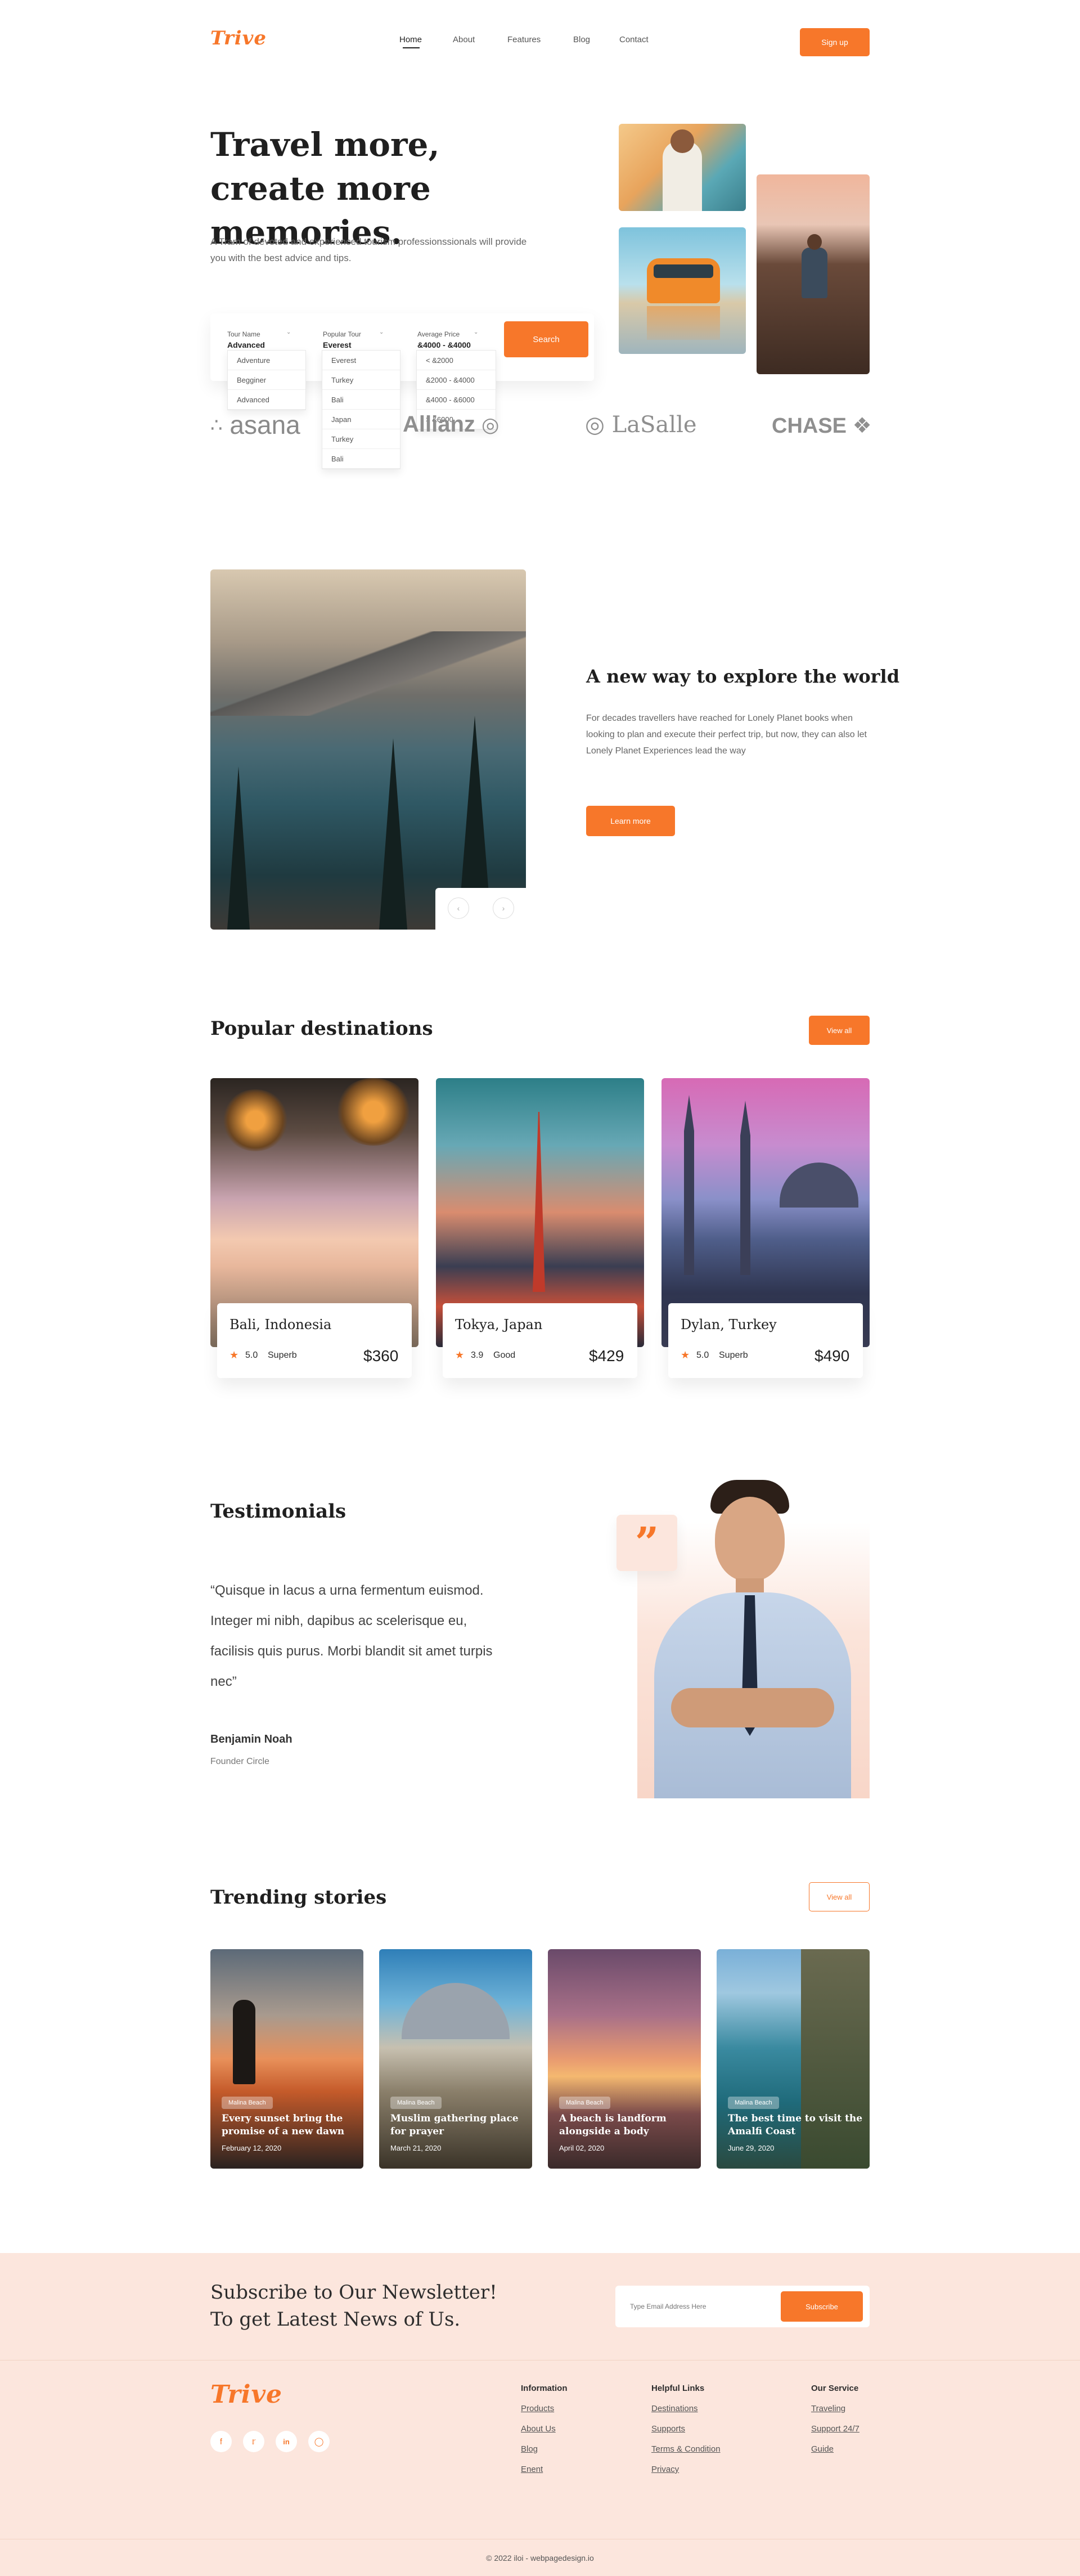  I want to click on footer-link: Blog, so click(529, 2449).